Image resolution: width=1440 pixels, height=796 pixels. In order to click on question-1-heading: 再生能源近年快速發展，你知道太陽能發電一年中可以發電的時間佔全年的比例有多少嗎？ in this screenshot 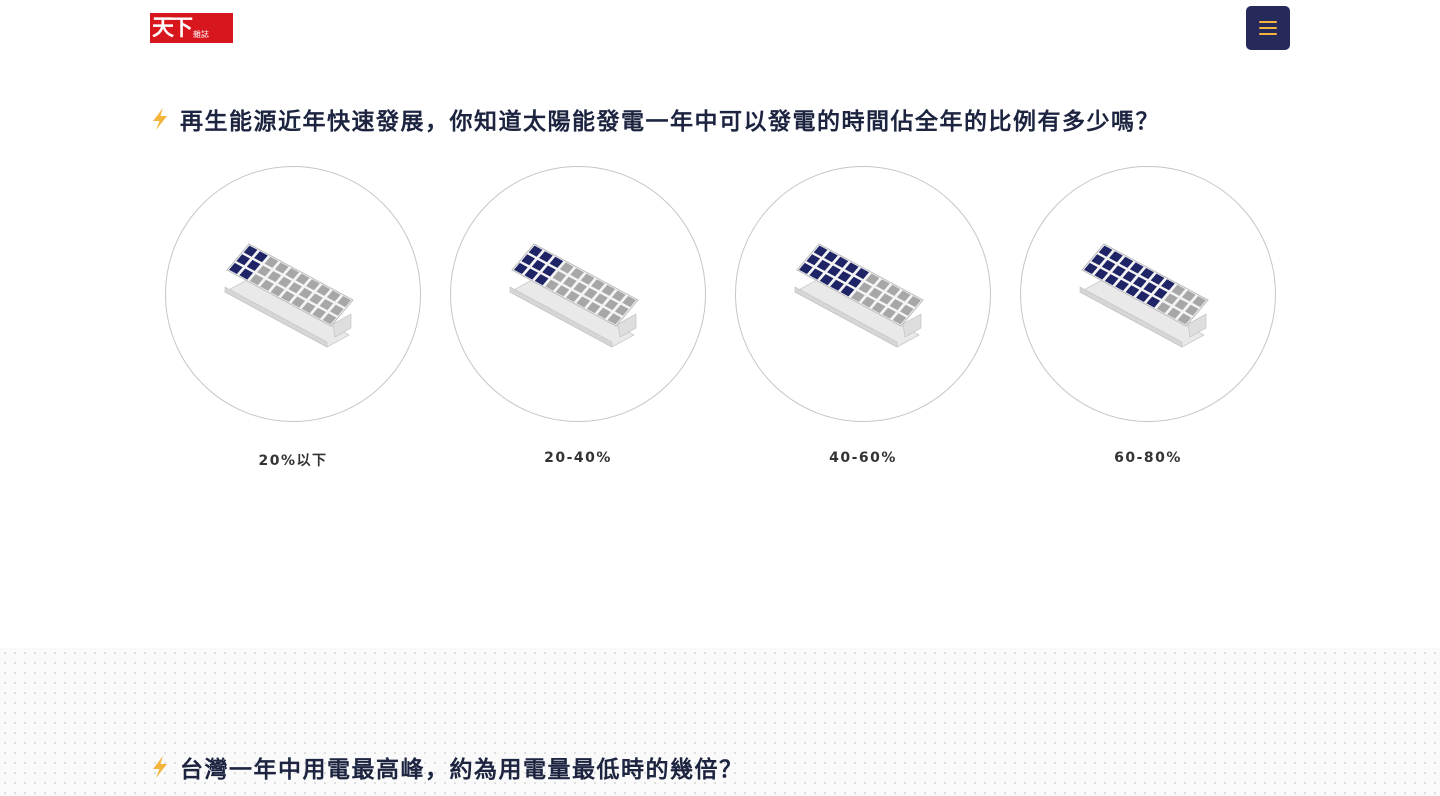, I will do `click(655, 119)`.